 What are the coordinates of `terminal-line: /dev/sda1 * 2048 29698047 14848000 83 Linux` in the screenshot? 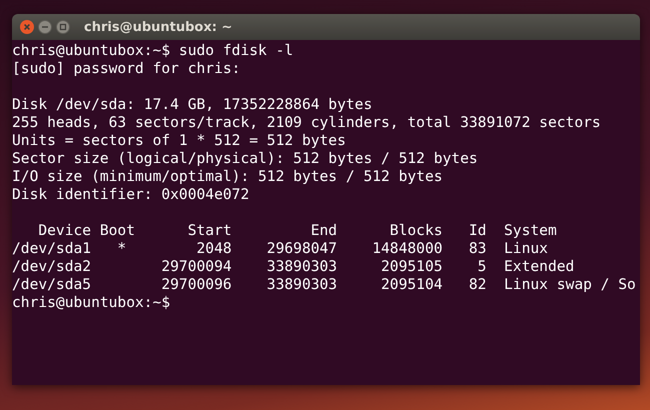 It's located at (280, 249).